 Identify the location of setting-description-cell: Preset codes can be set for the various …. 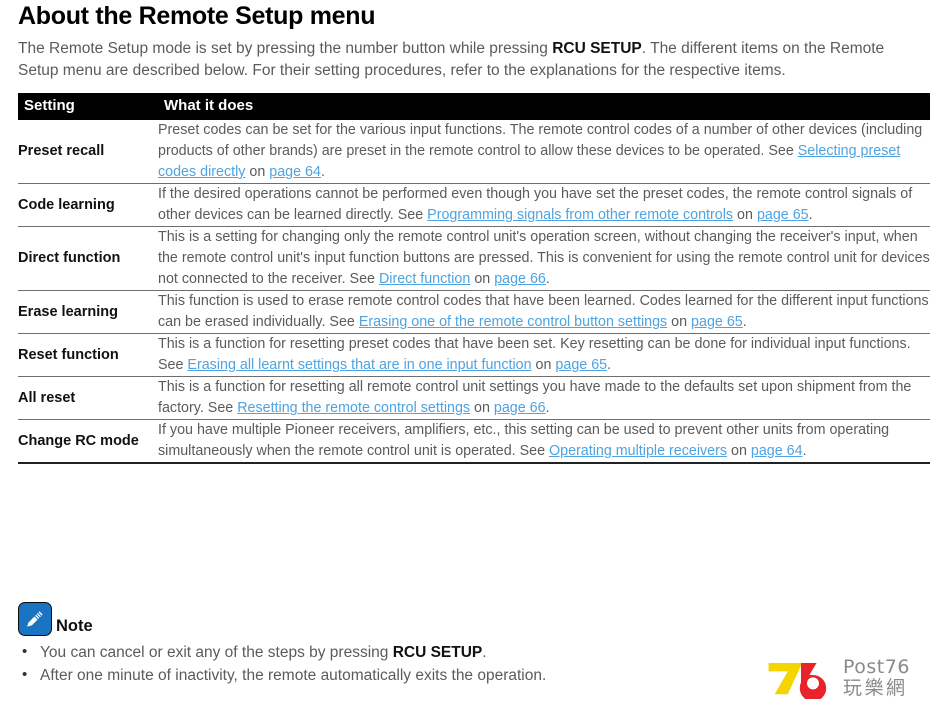
(544, 152).